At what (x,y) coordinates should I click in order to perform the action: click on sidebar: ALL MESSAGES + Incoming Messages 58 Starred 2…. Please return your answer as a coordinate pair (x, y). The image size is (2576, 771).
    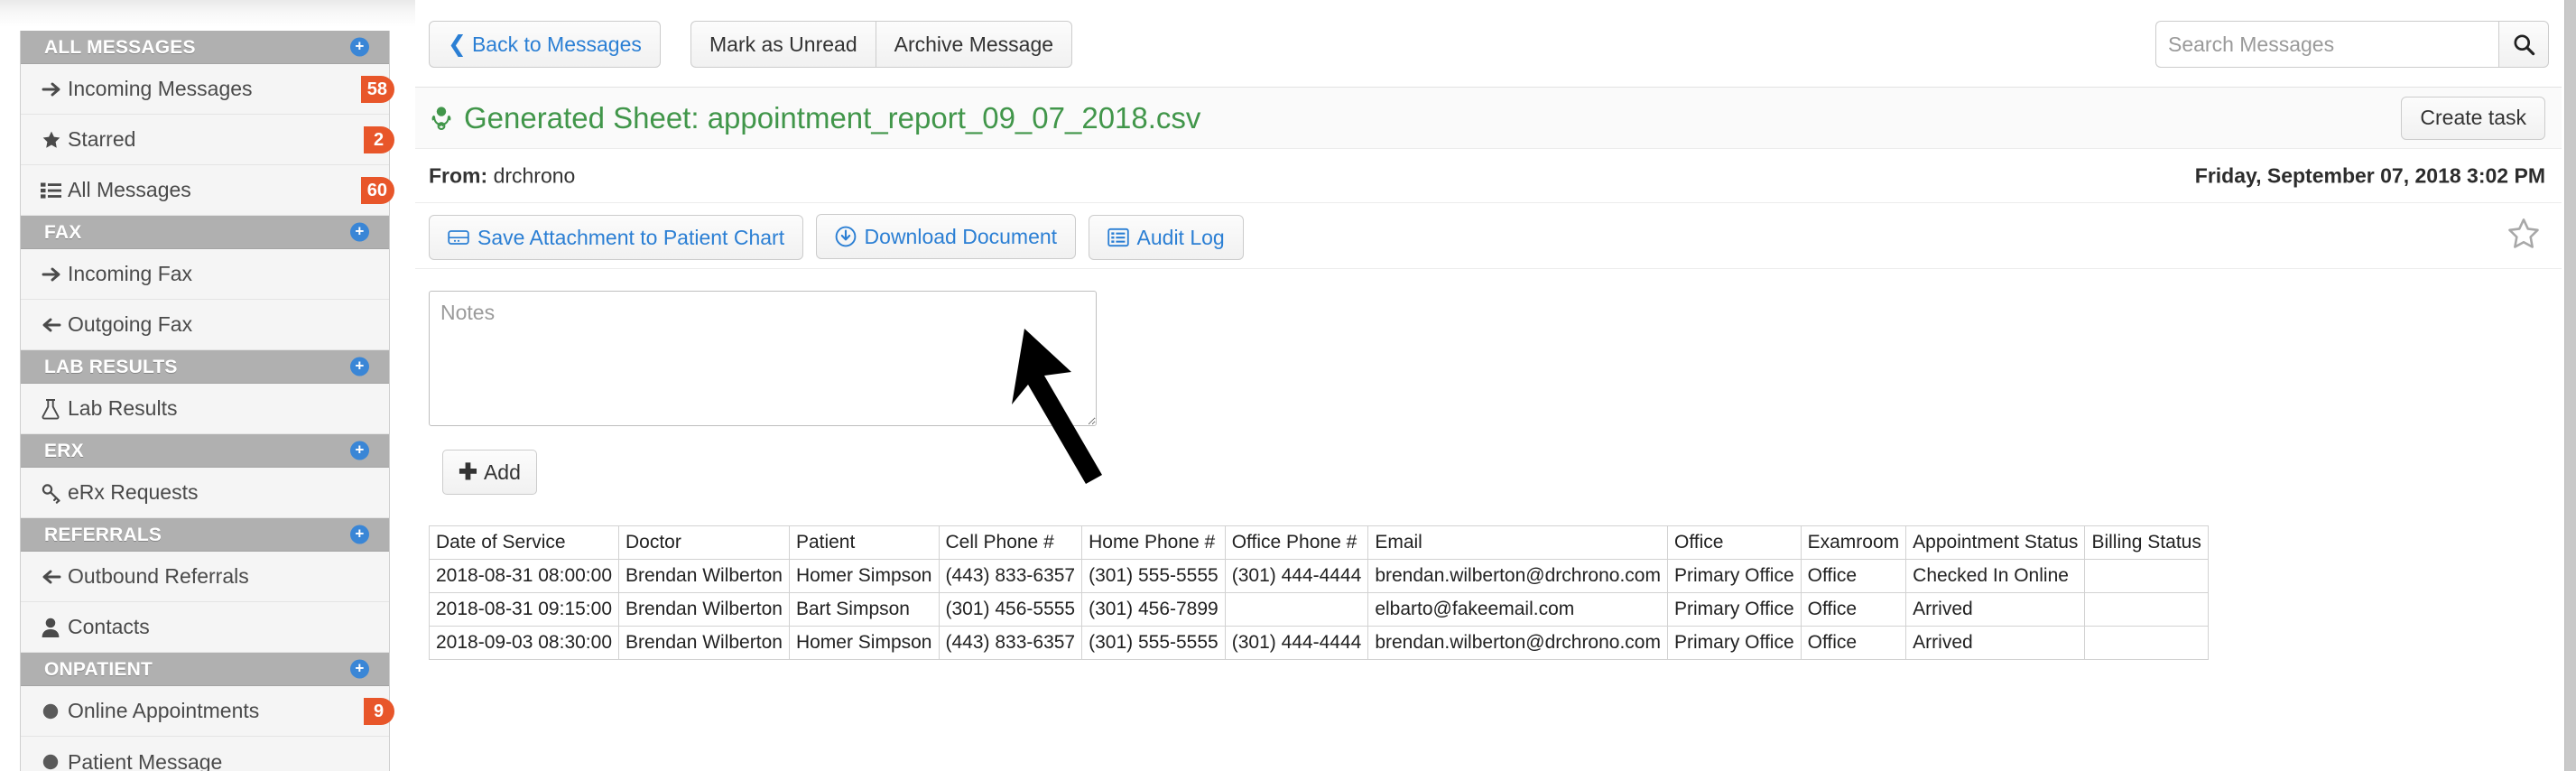
    Looking at the image, I should click on (207, 401).